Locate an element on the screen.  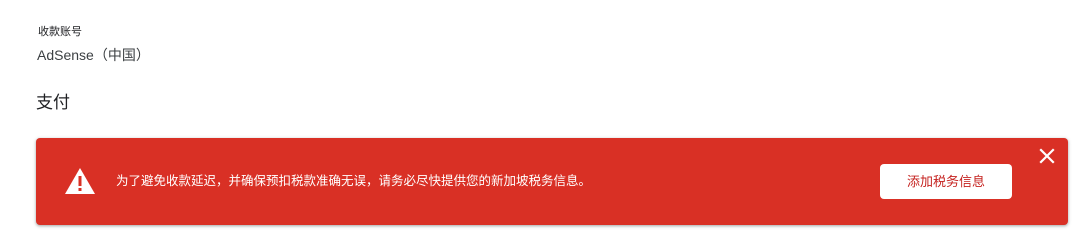
tax-info-alert-message: 为了避免收款延迟，并确保预扣税款准确无误，请务必尽快提供您的新加坡税务信息。 is located at coordinates (354, 181).